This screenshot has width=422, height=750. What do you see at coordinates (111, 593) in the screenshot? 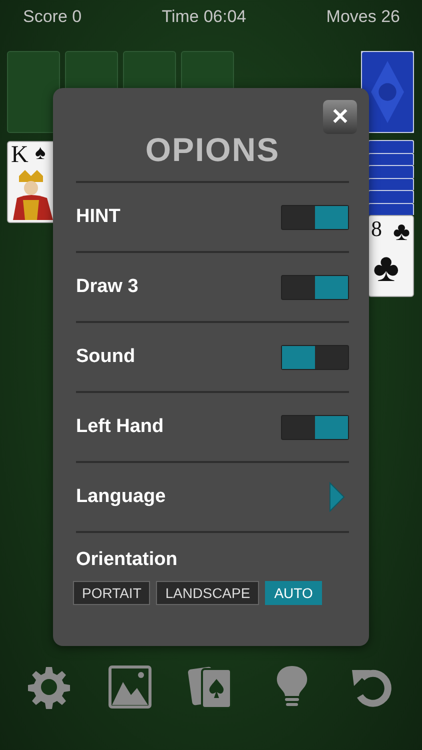
I see `orientation-option: PORTAIT` at bounding box center [111, 593].